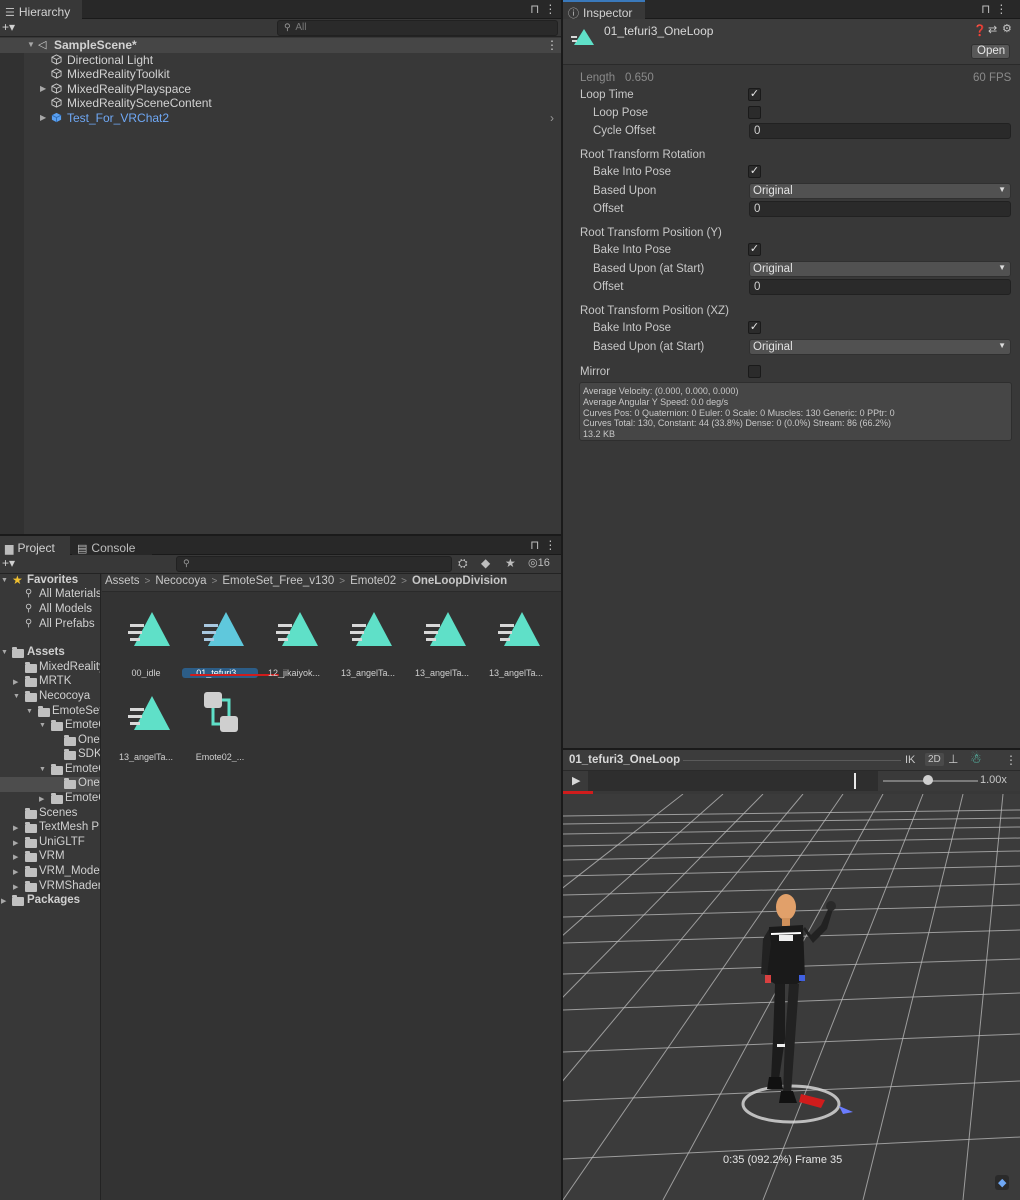 This screenshot has width=1020, height=1200. What do you see at coordinates (50, 712) in the screenshot?
I see `tree-row: ▼ EmoteSet` at bounding box center [50, 712].